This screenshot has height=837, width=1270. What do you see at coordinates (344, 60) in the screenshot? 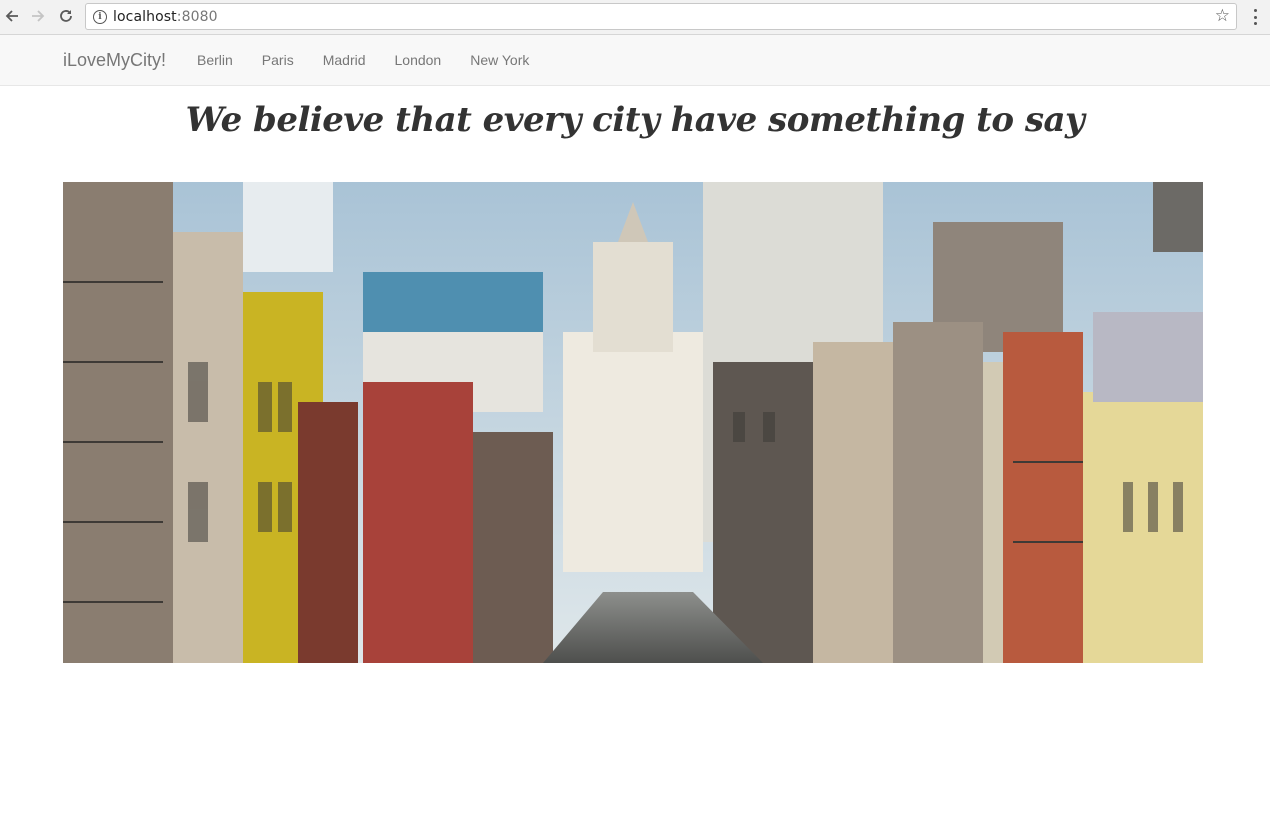
I see `nav-item-madrid: Madrid` at bounding box center [344, 60].